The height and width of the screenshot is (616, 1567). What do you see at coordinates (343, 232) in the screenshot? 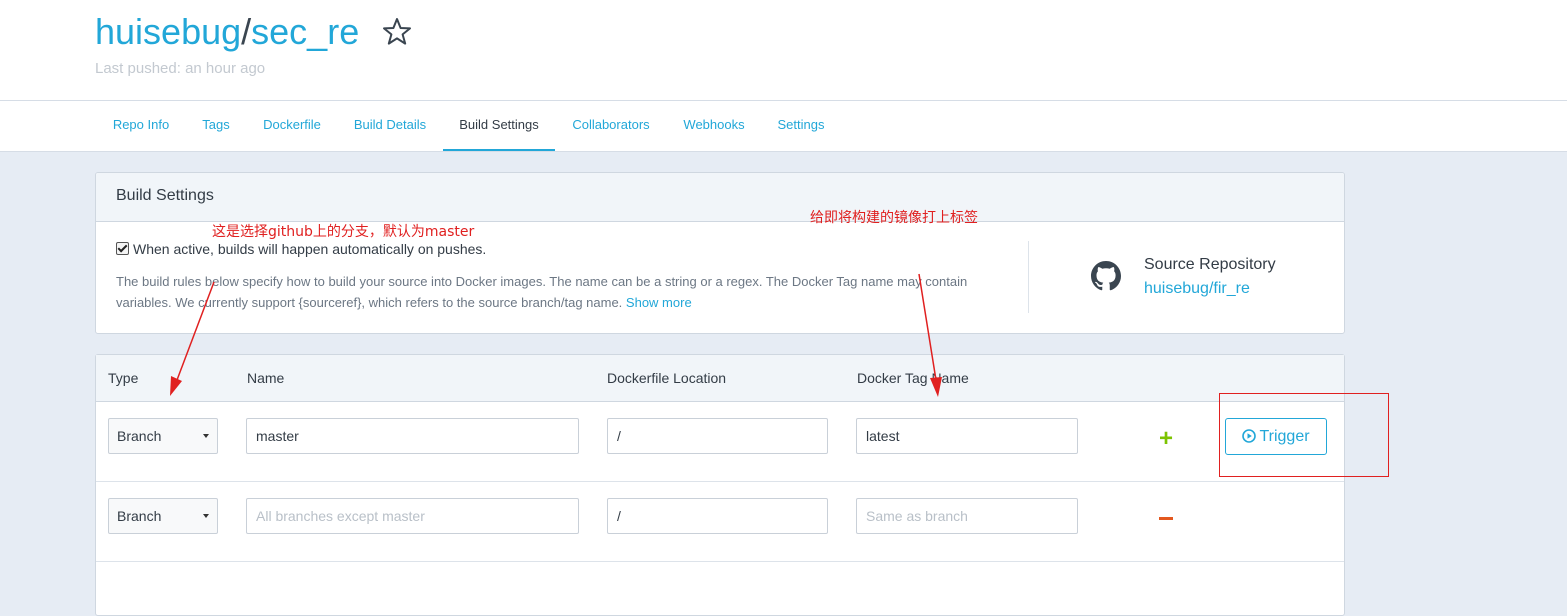
I see `annotation-branch-note: 这是选择github上的分支，默认为master` at bounding box center [343, 232].